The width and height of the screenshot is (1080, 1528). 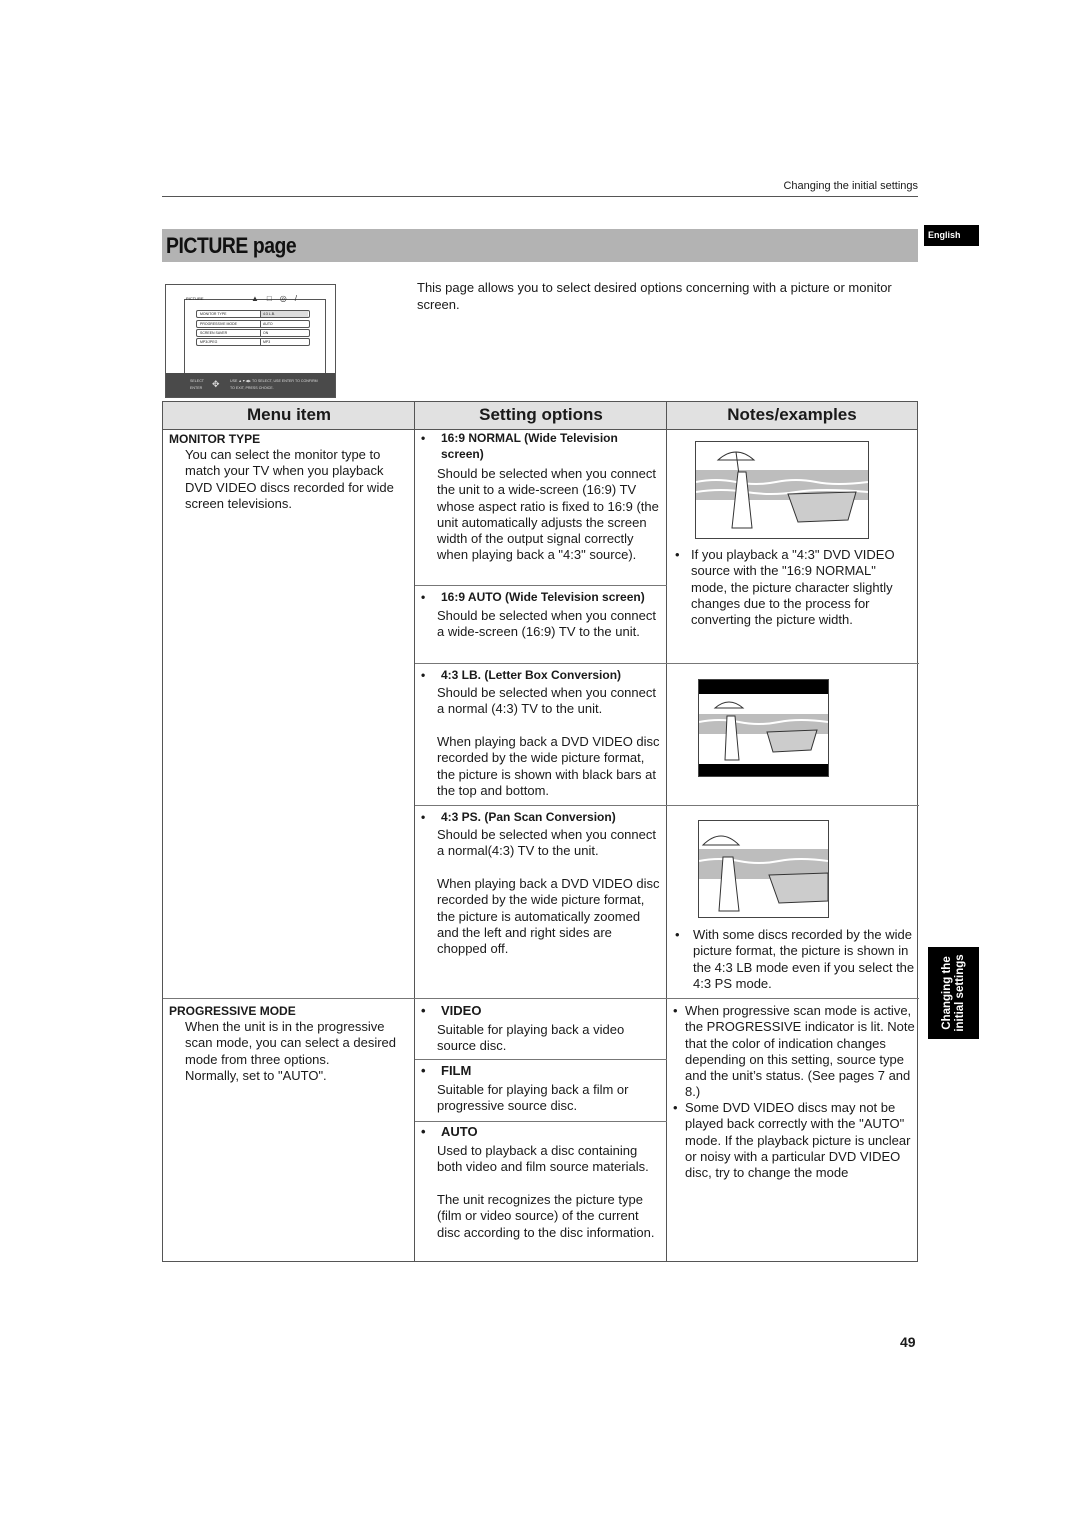 I want to click on dpad-icon: ✥, so click(x=216, y=384).